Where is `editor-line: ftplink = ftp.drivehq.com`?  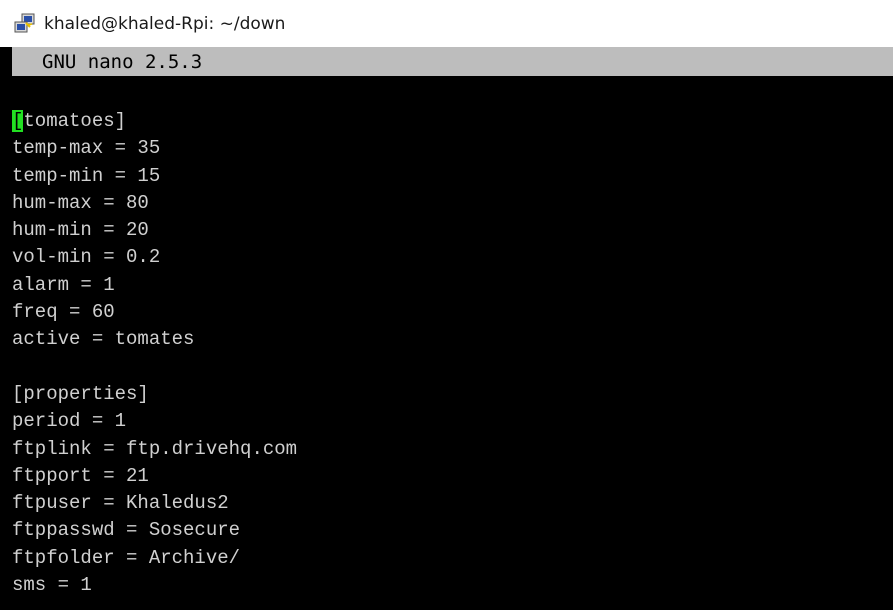 editor-line: ftplink = ftp.drivehq.com is located at coordinates (155, 448).